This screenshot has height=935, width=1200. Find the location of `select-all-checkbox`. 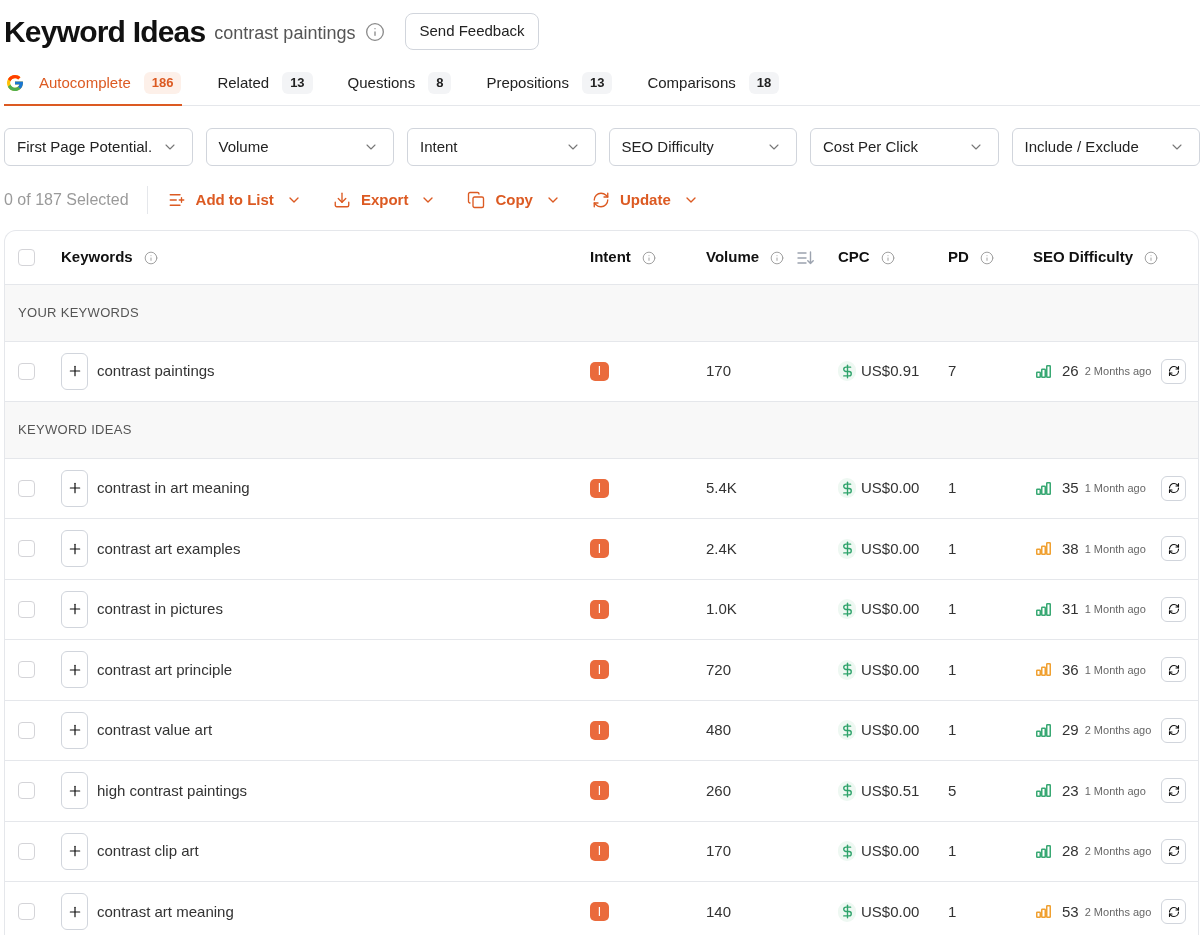

select-all-checkbox is located at coordinates (26, 257).